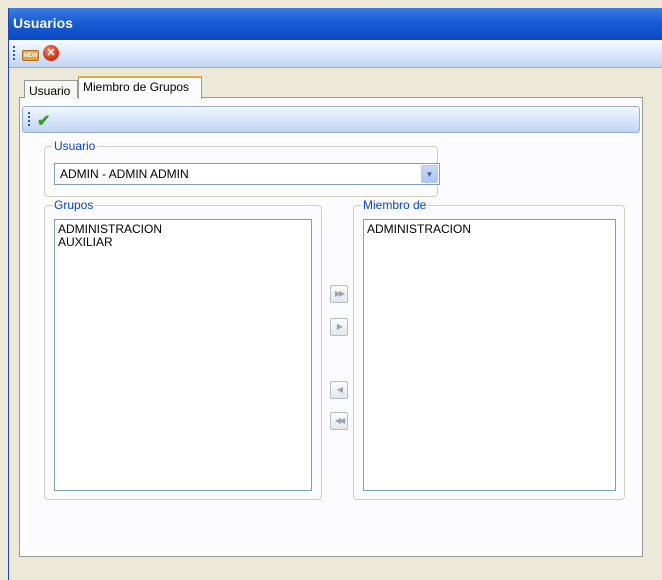 This screenshot has height=580, width=662. I want to click on usuario-legend: Usuario, so click(75, 146).